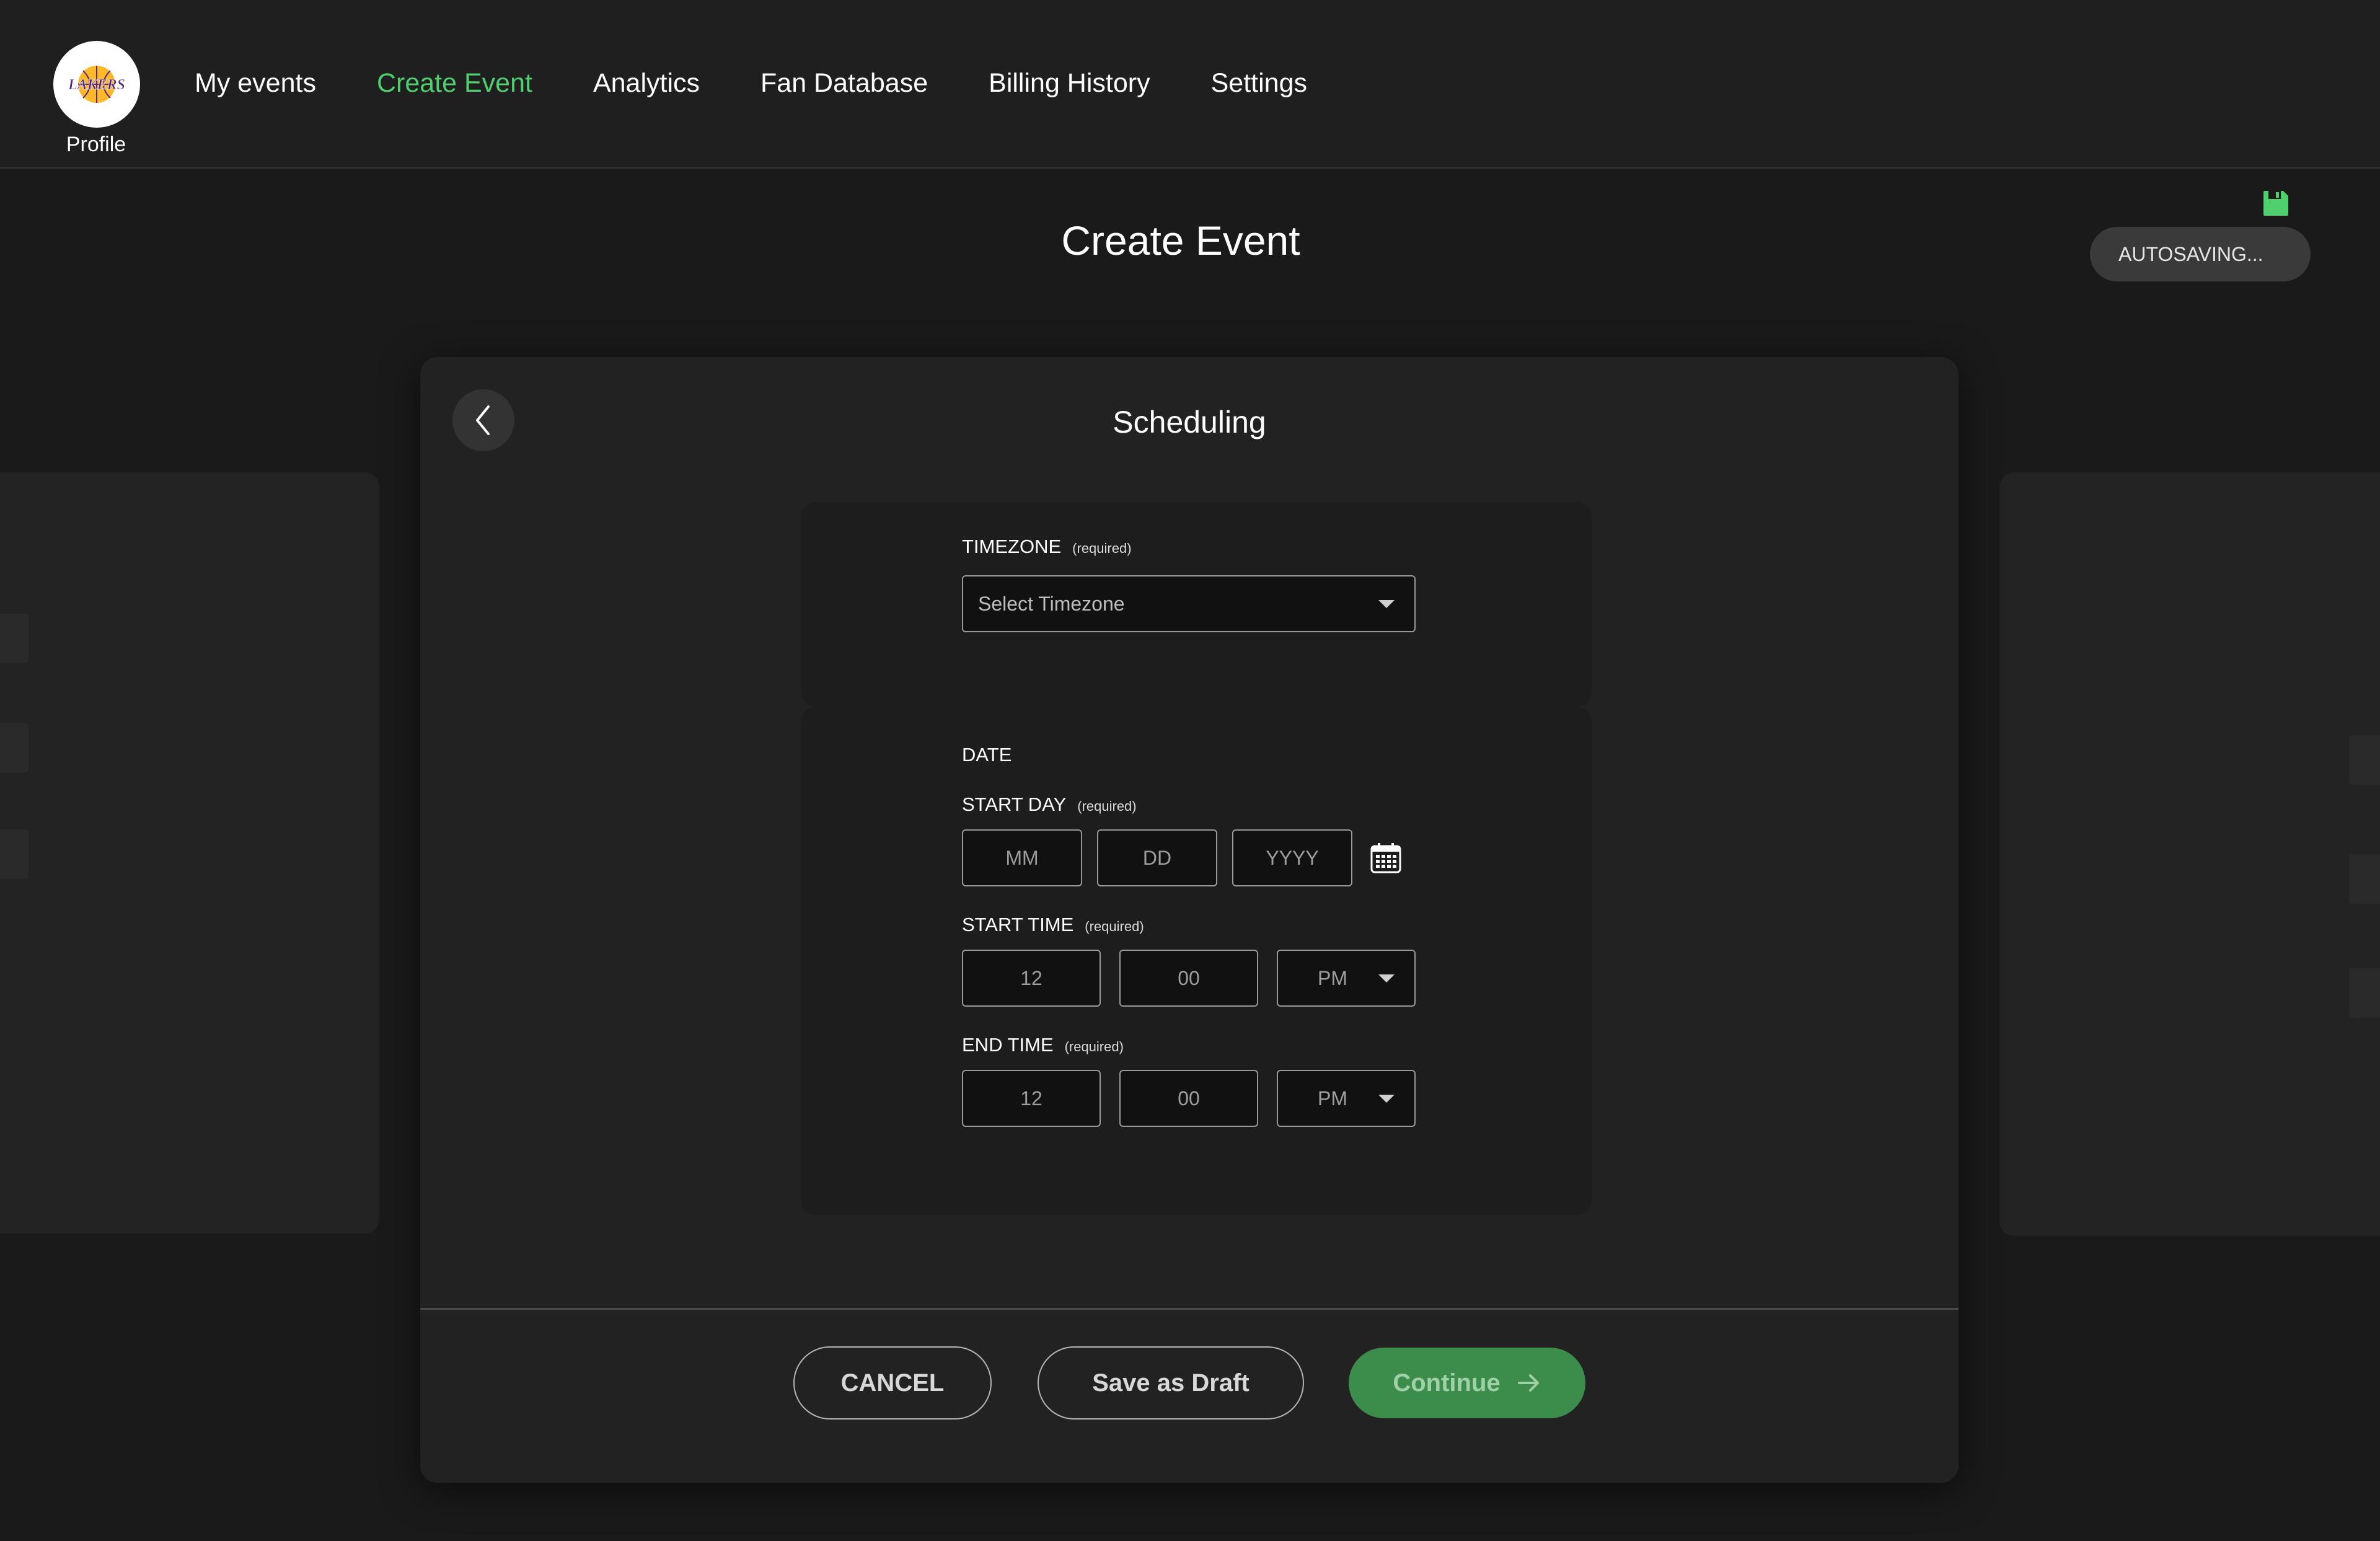 This screenshot has height=1541, width=2380. I want to click on next-step-card, so click(2189, 854).